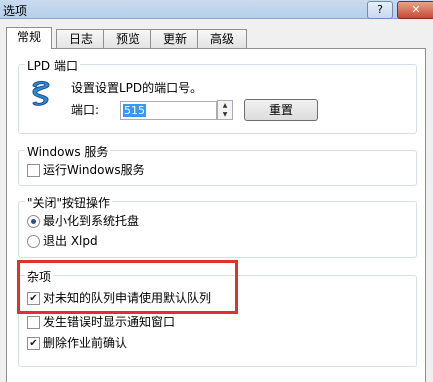  What do you see at coordinates (128, 38) in the screenshot?
I see `tab-preview: 预览` at bounding box center [128, 38].